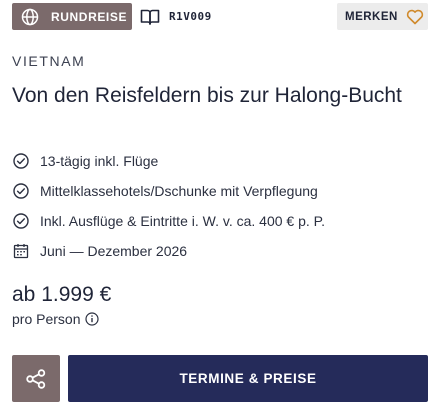 The height and width of the screenshot is (414, 438). Describe the element at coordinates (49, 61) in the screenshot. I see `country-label: VIETNAM` at that location.